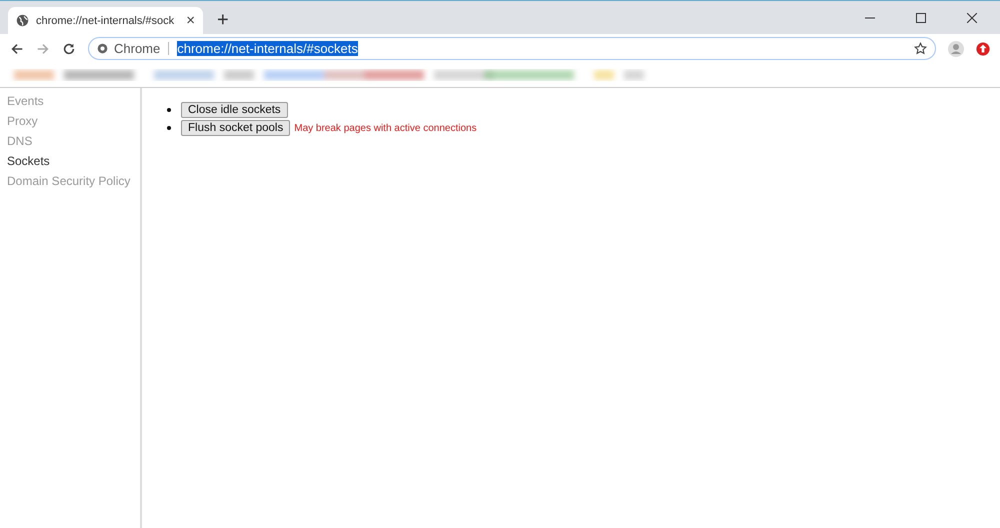 This screenshot has width=1000, height=528. Describe the element at coordinates (956, 48) in the screenshot. I see `profile-icon` at that location.